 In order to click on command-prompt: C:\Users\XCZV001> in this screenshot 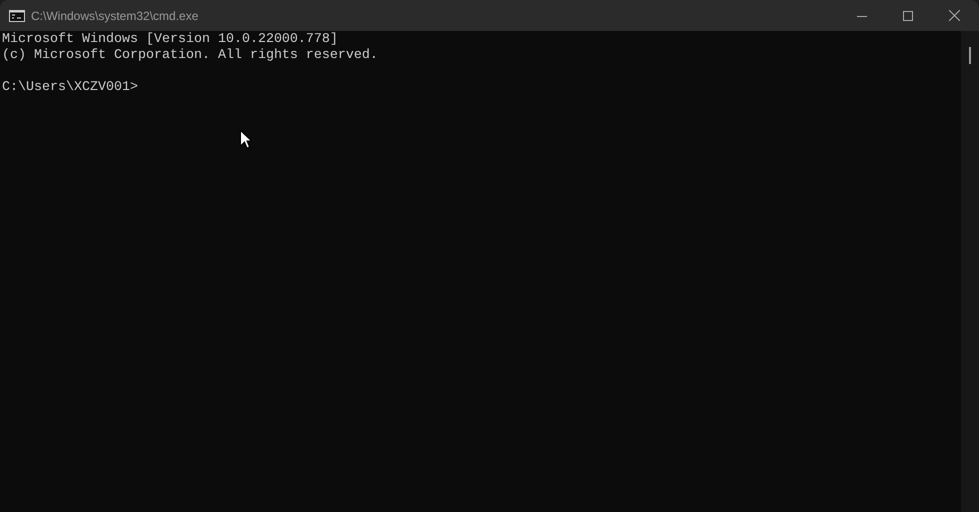, I will do `click(70, 88)`.